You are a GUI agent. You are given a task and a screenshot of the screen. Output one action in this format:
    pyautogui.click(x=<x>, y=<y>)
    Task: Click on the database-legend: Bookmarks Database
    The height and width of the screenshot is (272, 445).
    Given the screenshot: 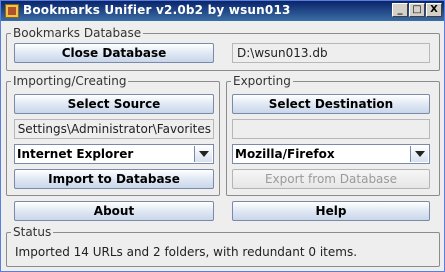 What is the action you would take?
    pyautogui.click(x=77, y=33)
    